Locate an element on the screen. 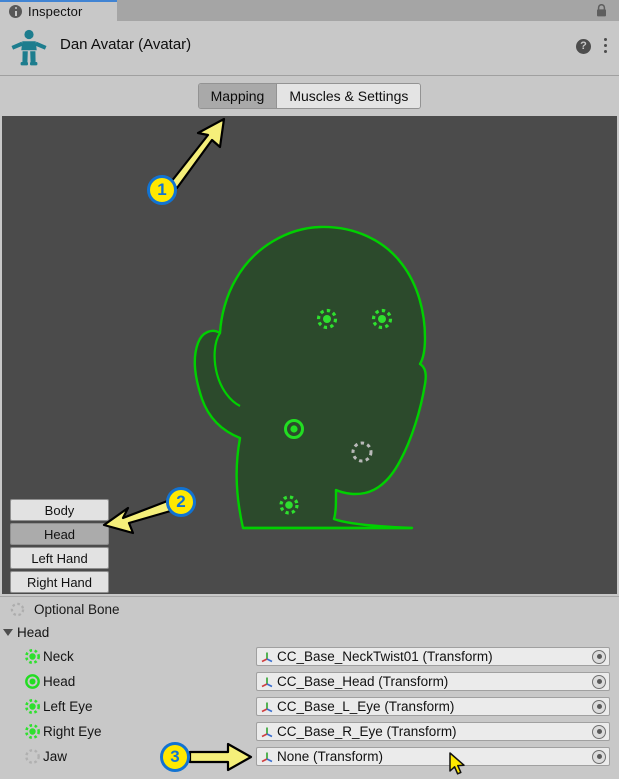  tab-muscles-and-settings: Muscles & Settings is located at coordinates (349, 96).